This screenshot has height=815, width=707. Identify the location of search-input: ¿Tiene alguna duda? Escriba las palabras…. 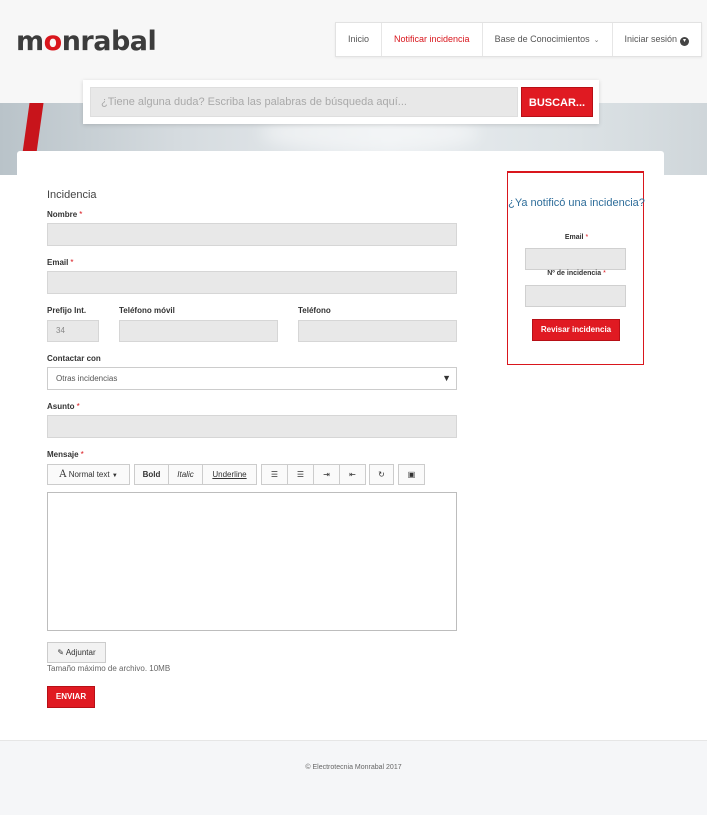
(304, 102).